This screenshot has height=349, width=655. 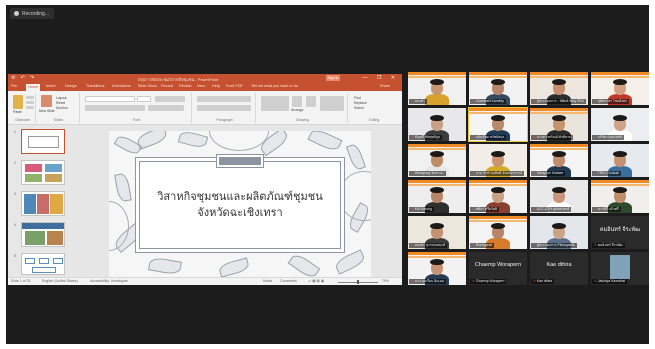 What do you see at coordinates (437, 268) in the screenshot?
I see `participant-tile: ✕ นาง อุ่นเรือน อิ่มเอม` at bounding box center [437, 268].